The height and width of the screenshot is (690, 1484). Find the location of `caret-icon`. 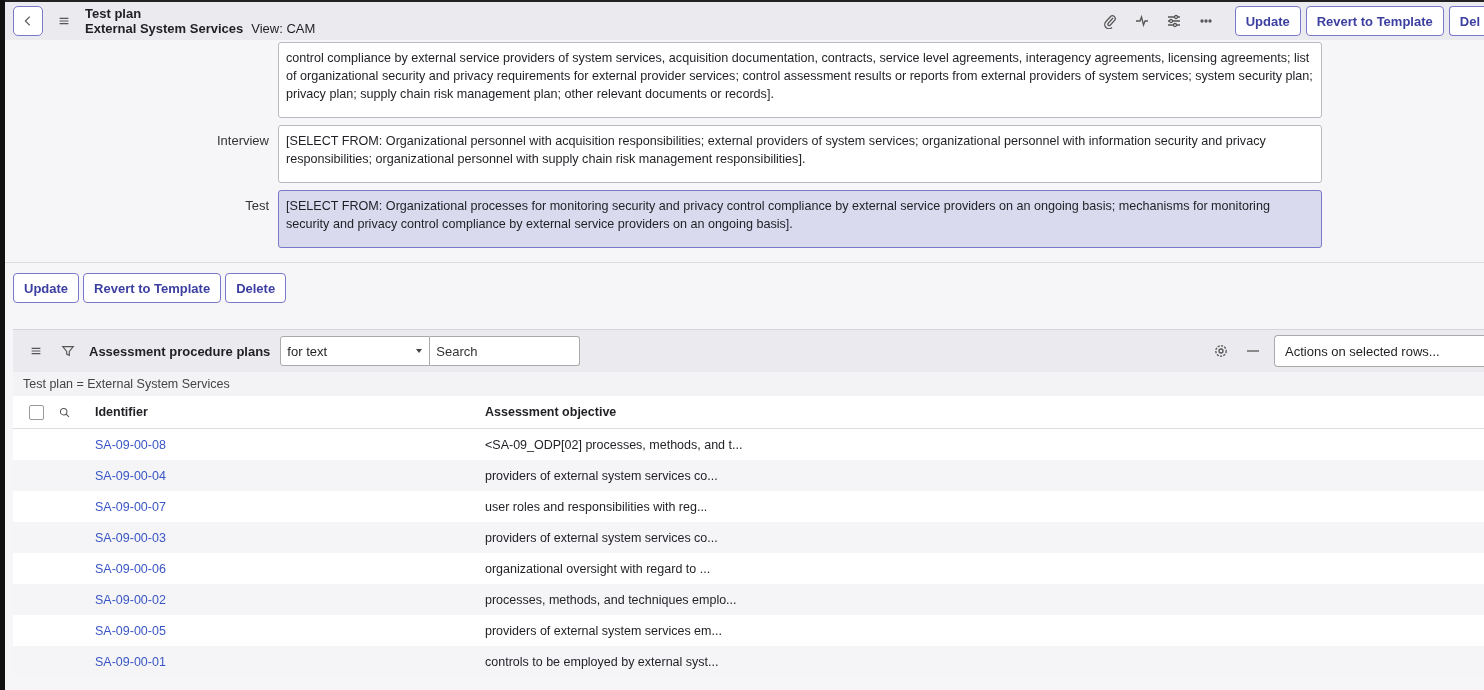

caret-icon is located at coordinates (419, 351).